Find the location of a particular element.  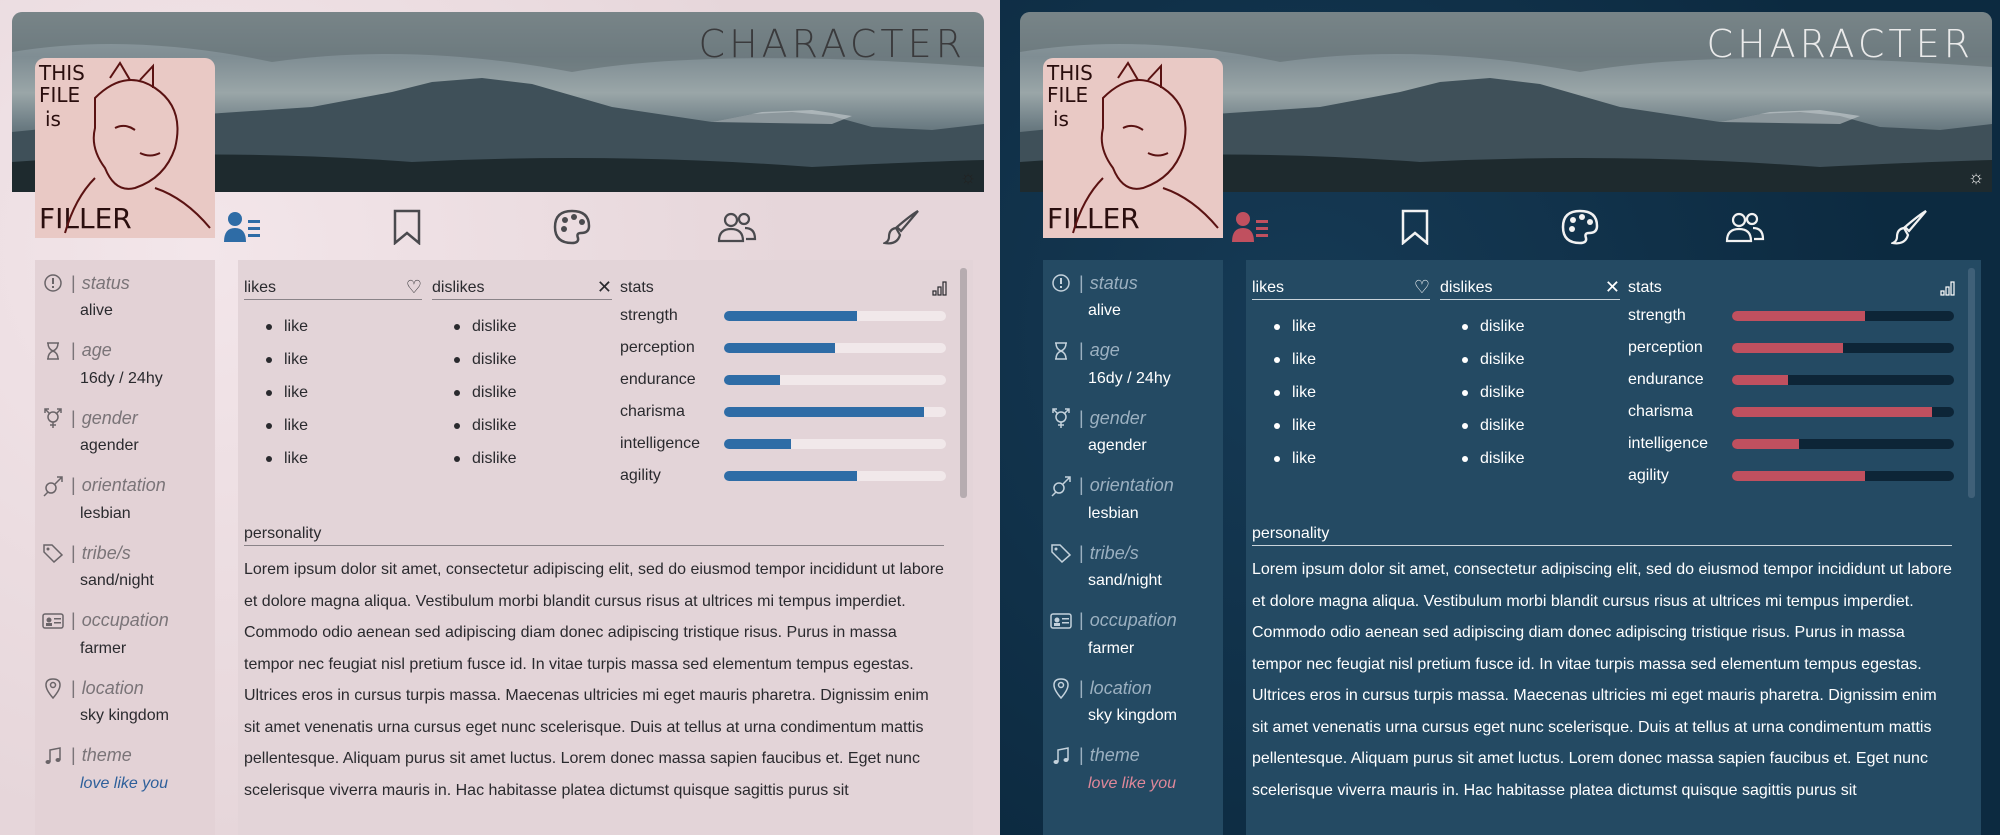

close-icon: ✕ is located at coordinates (1612, 287).